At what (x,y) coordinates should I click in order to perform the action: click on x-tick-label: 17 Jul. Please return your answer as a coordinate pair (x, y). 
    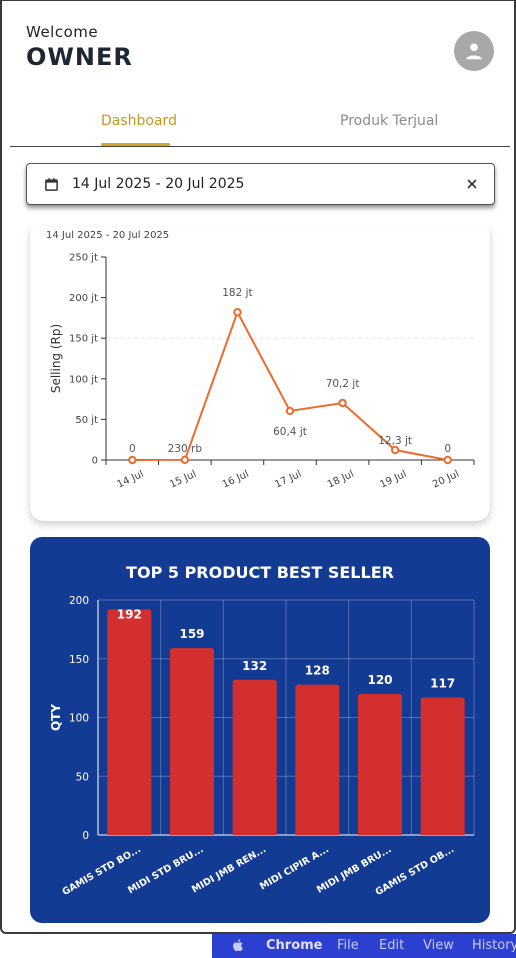
    Looking at the image, I should click on (288, 480).